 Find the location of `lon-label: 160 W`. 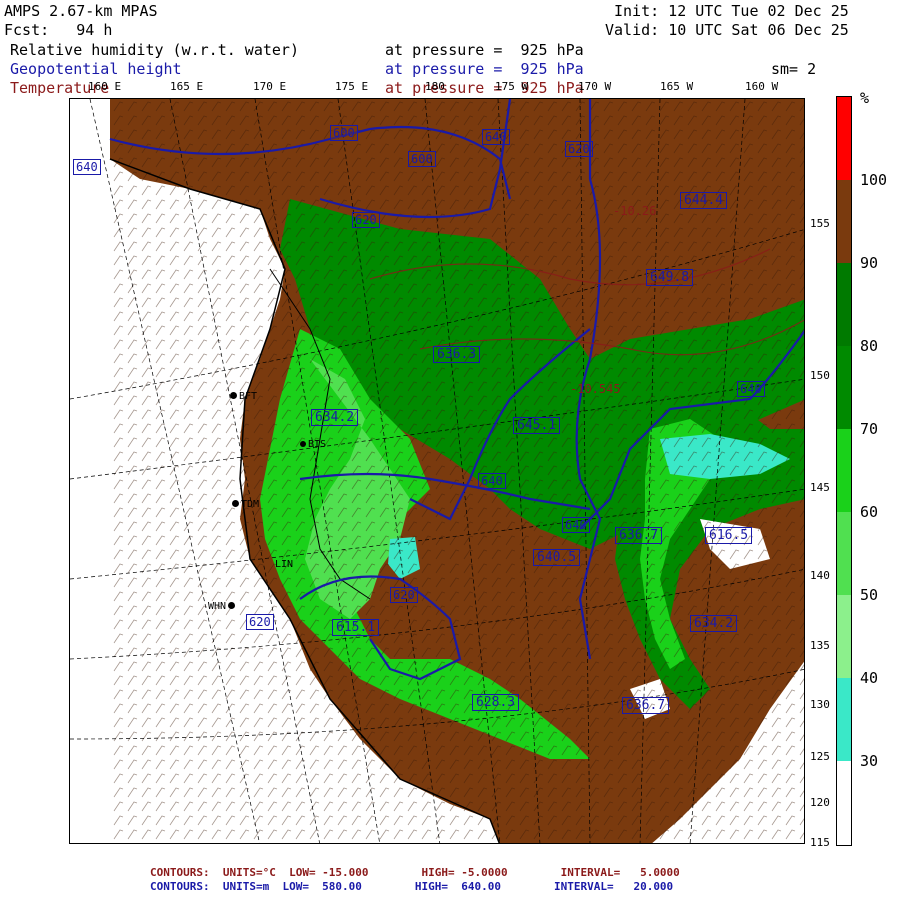

lon-label: 160 W is located at coordinates (762, 86).